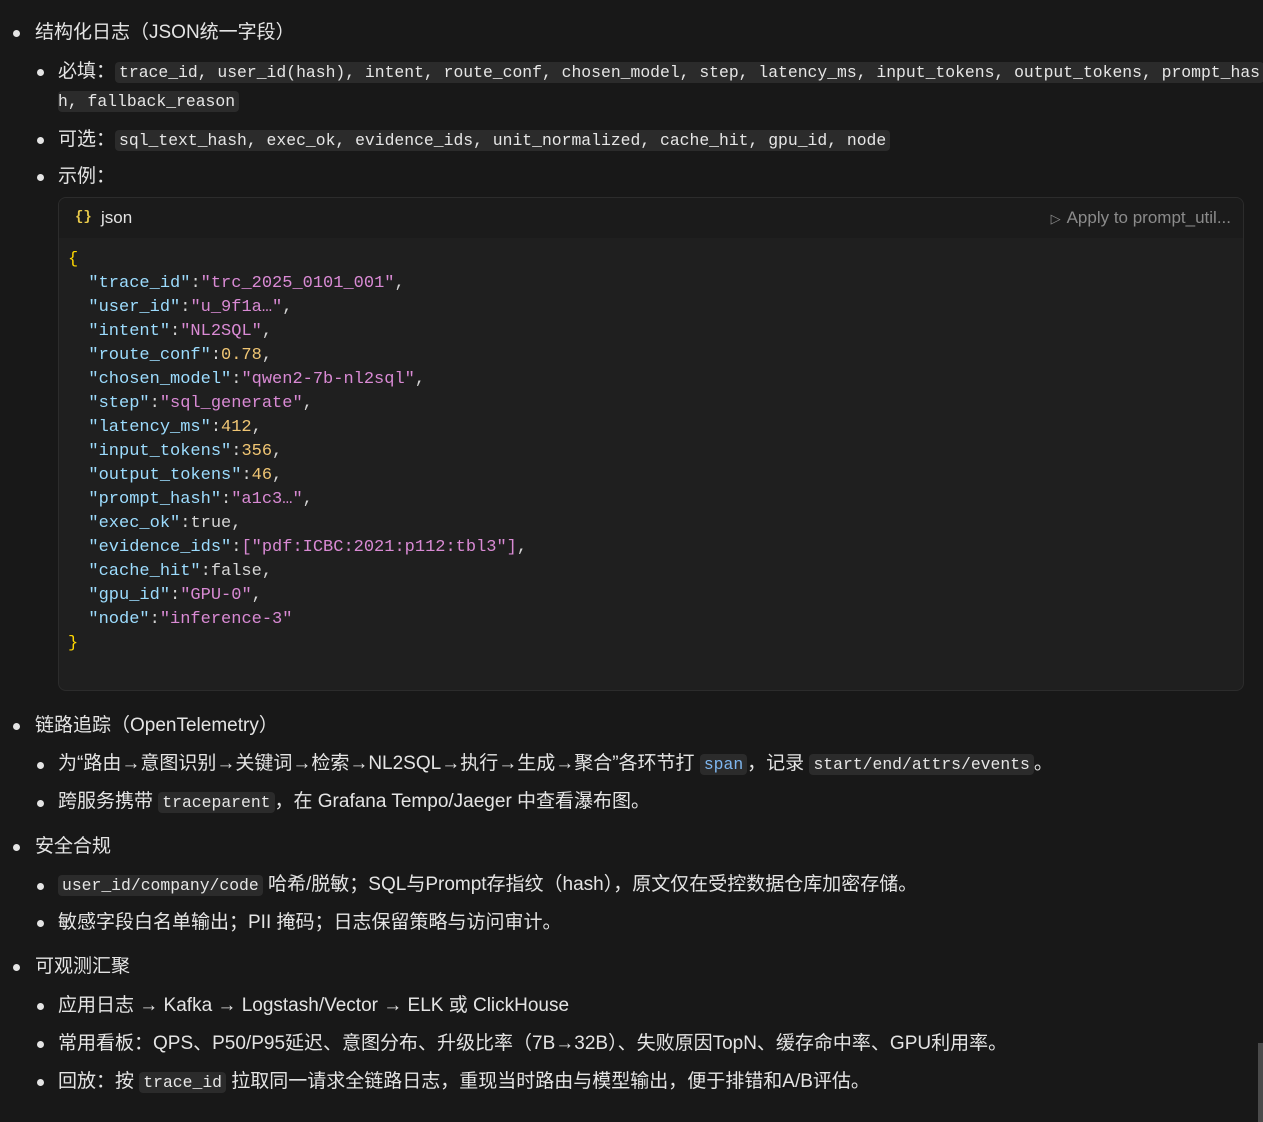 Image resolution: width=1263 pixels, height=1122 pixels. Describe the element at coordinates (776, 763) in the screenshot. I see `tracing-b1-mid: ，记录` at that location.